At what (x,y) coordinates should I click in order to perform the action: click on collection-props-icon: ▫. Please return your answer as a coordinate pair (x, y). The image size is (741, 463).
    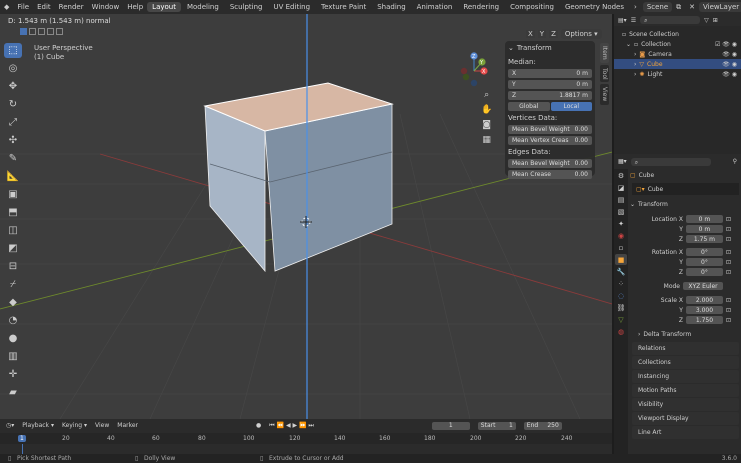
    Looking at the image, I should click on (621, 247).